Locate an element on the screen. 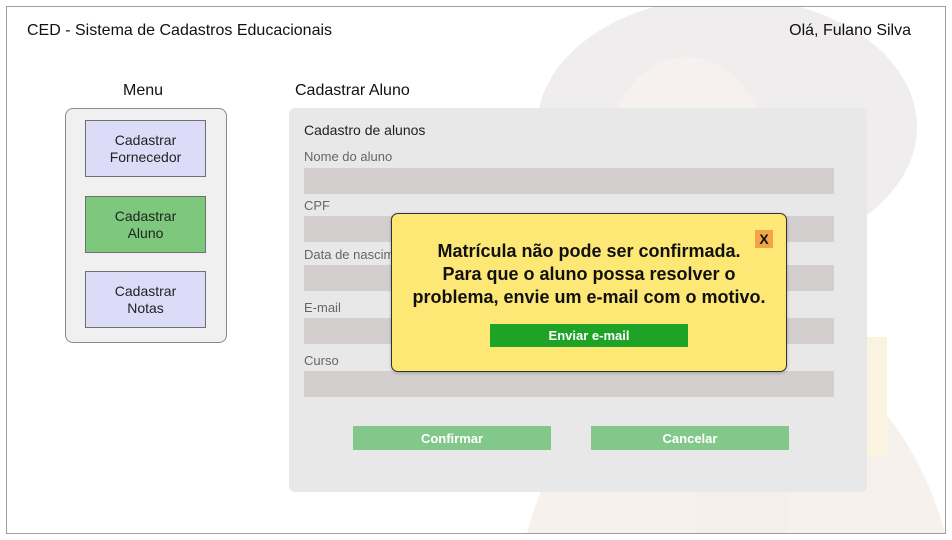  menu-item-cadastrar-aluno: Cadastrar Aluno is located at coordinates (145, 224).